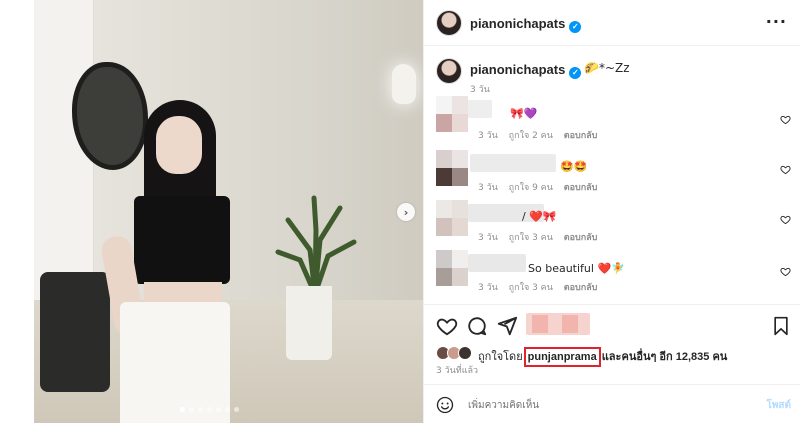 The width and height of the screenshot is (800, 423). Describe the element at coordinates (480, 89) in the screenshot. I see `caption-time: 3 วัน` at that location.